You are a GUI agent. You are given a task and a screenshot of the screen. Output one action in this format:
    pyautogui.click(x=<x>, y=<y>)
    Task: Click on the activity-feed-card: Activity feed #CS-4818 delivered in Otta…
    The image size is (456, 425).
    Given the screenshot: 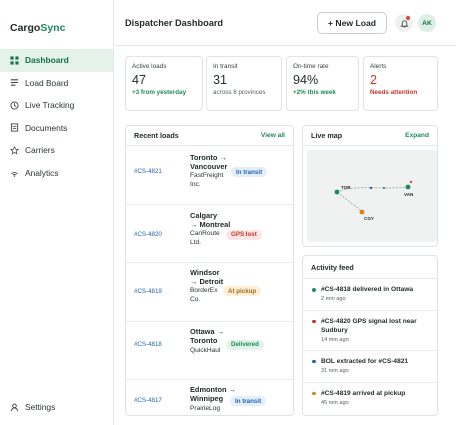 What is the action you would take?
    pyautogui.click(x=370, y=335)
    